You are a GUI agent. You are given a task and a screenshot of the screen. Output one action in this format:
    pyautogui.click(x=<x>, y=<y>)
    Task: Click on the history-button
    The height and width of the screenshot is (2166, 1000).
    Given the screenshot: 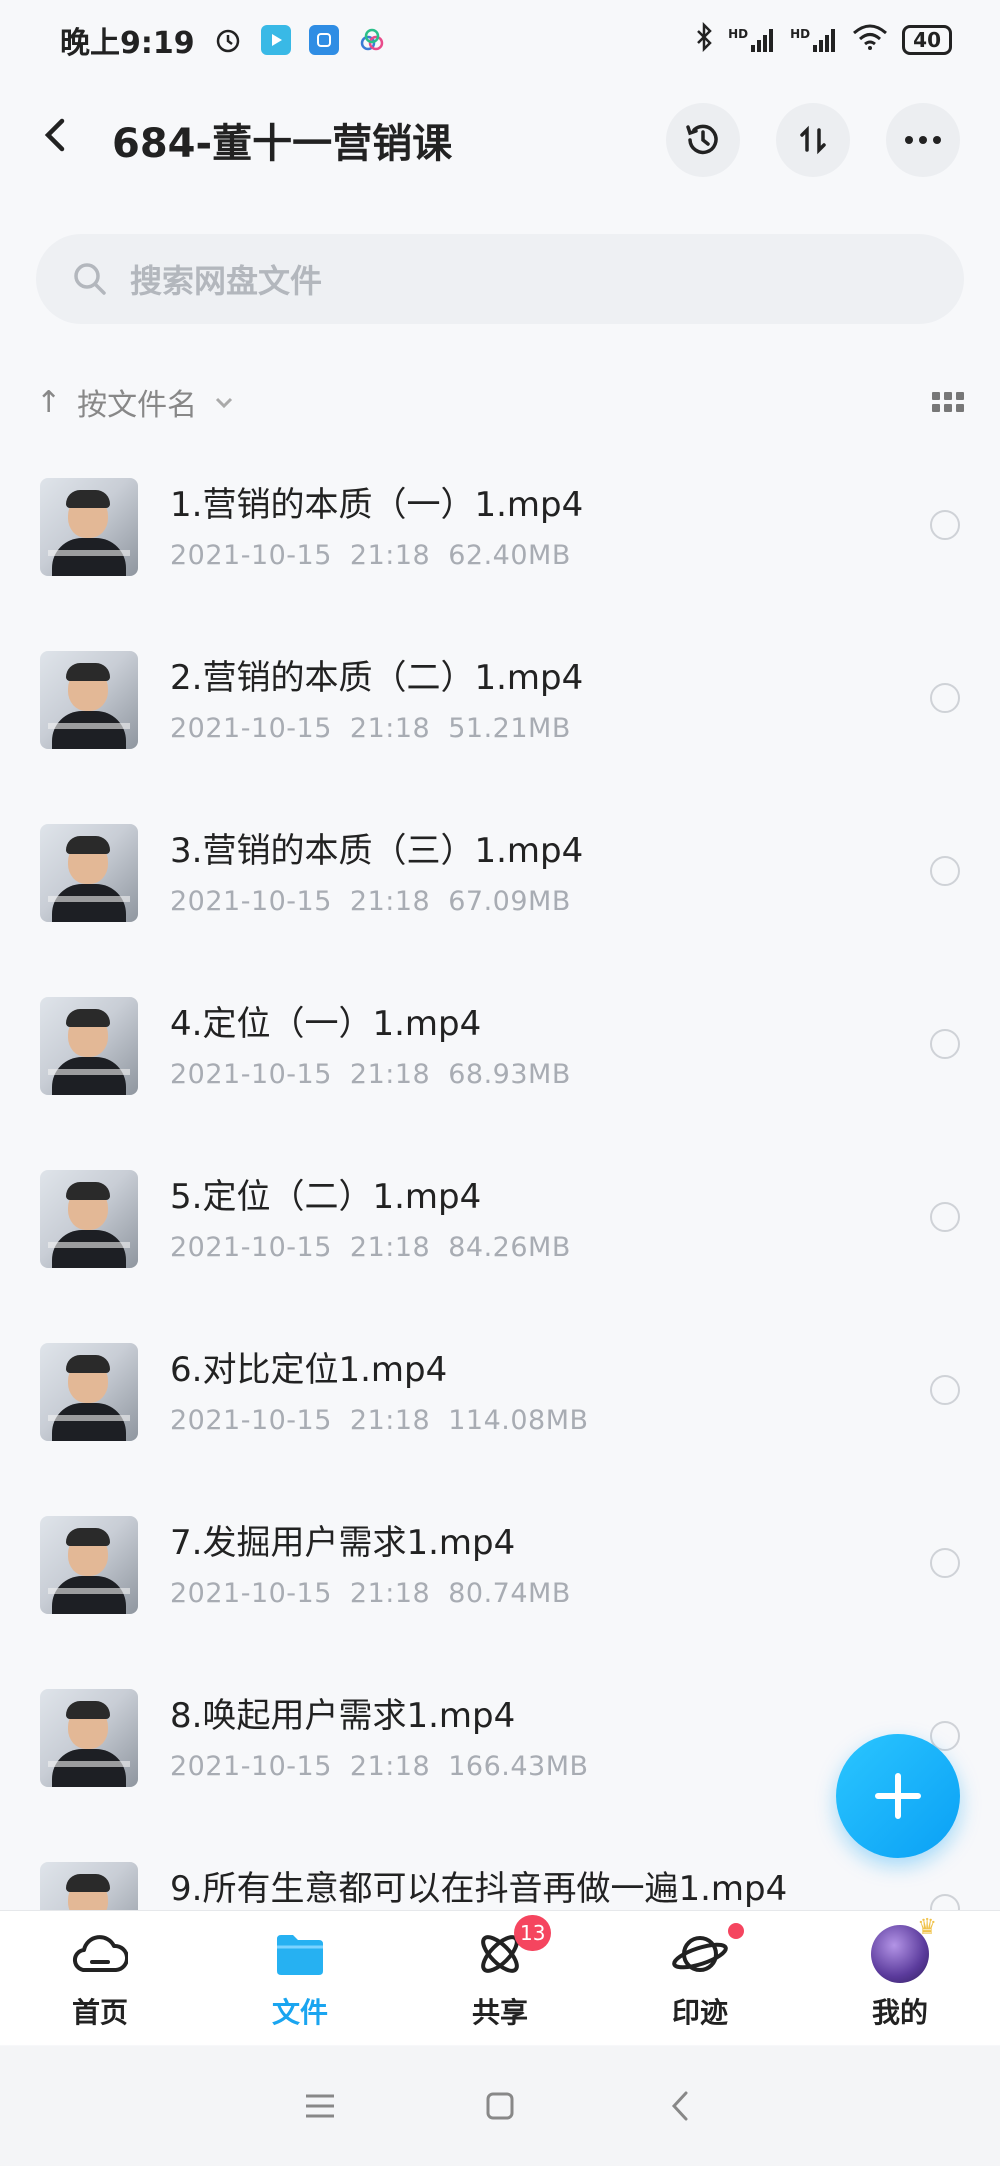 What is the action you would take?
    pyautogui.click(x=703, y=140)
    